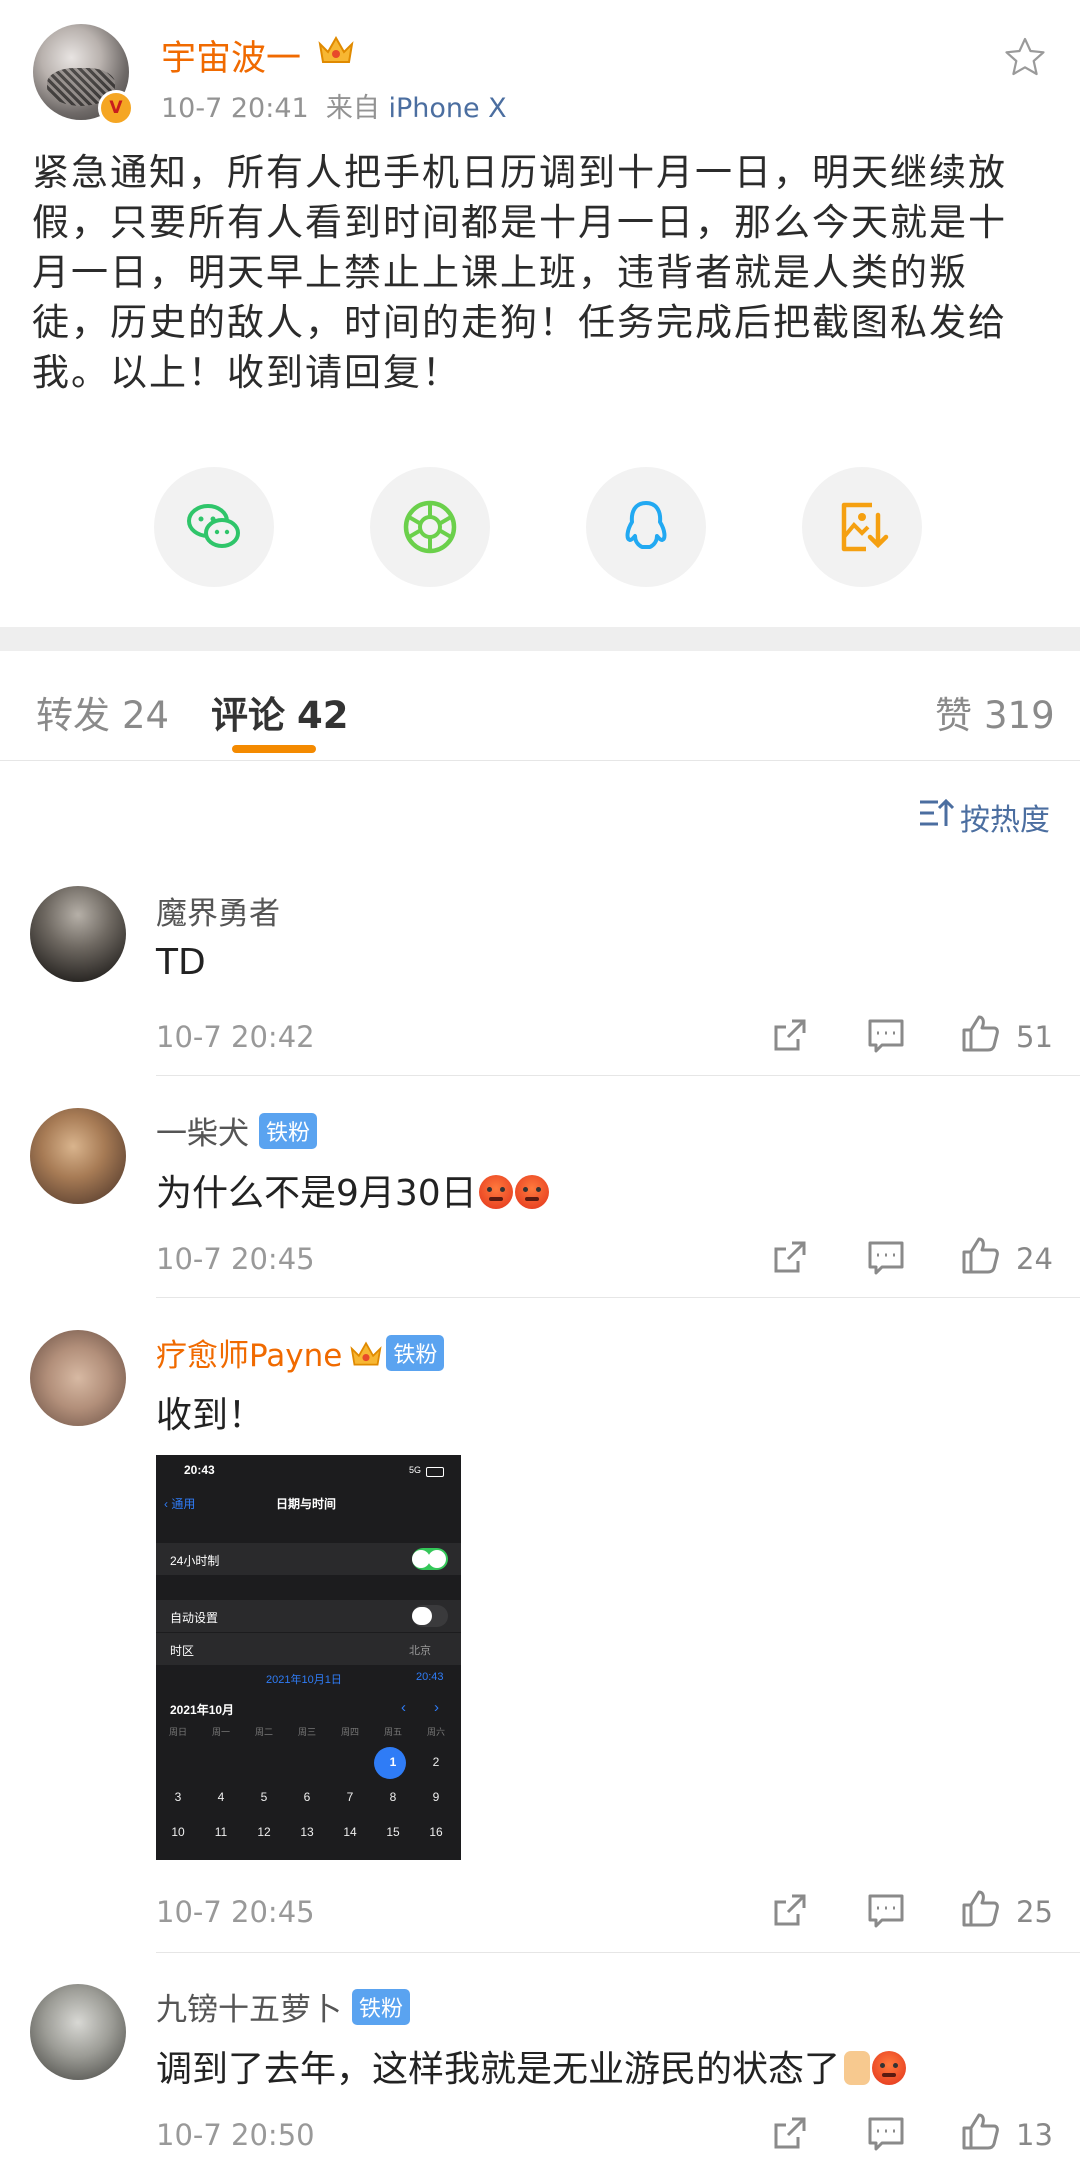 Image resolution: width=1080 pixels, height=2174 pixels. What do you see at coordinates (231, 55) in the screenshot?
I see `post-author-name: 宇宙波一` at bounding box center [231, 55].